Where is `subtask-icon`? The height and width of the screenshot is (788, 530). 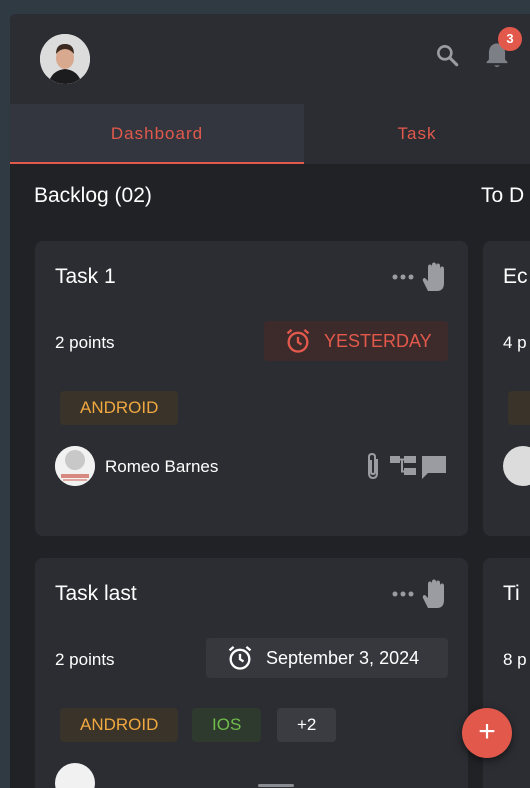 subtask-icon is located at coordinates (404, 466).